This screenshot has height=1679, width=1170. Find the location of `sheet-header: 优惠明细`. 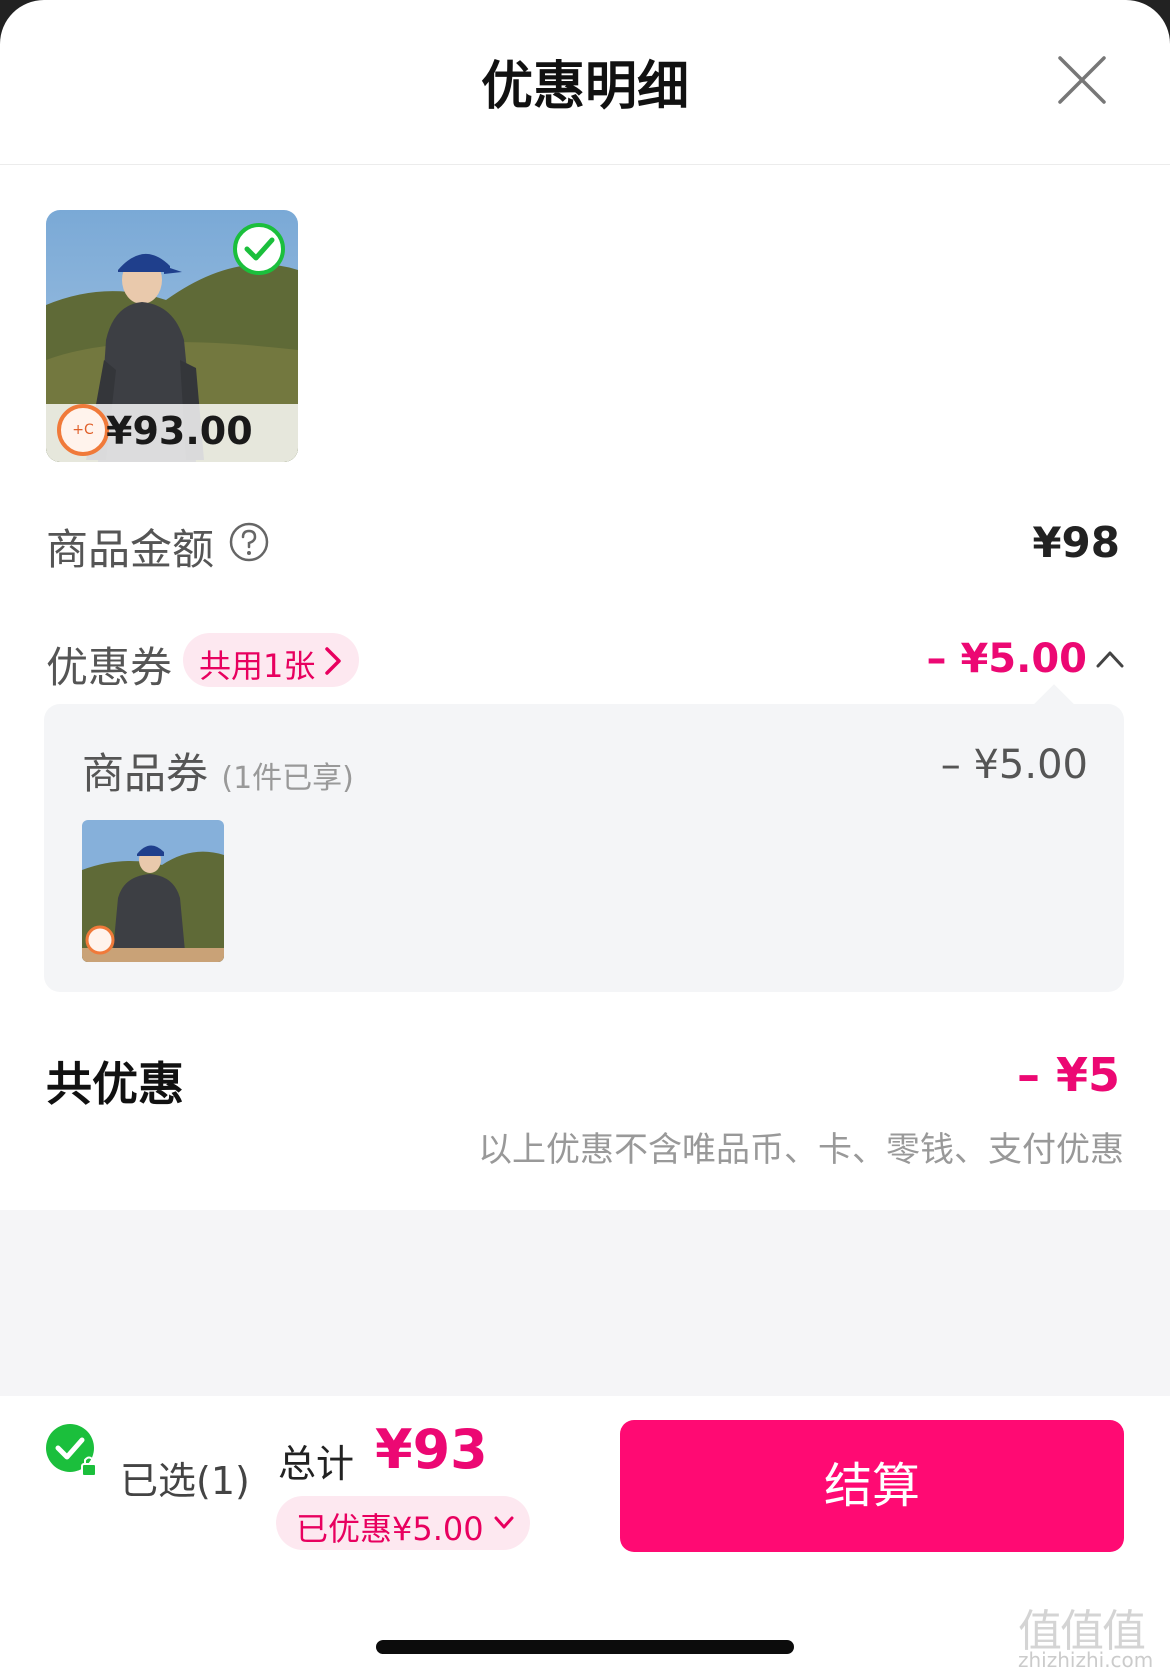

sheet-header: 优惠明细 is located at coordinates (585, 82).